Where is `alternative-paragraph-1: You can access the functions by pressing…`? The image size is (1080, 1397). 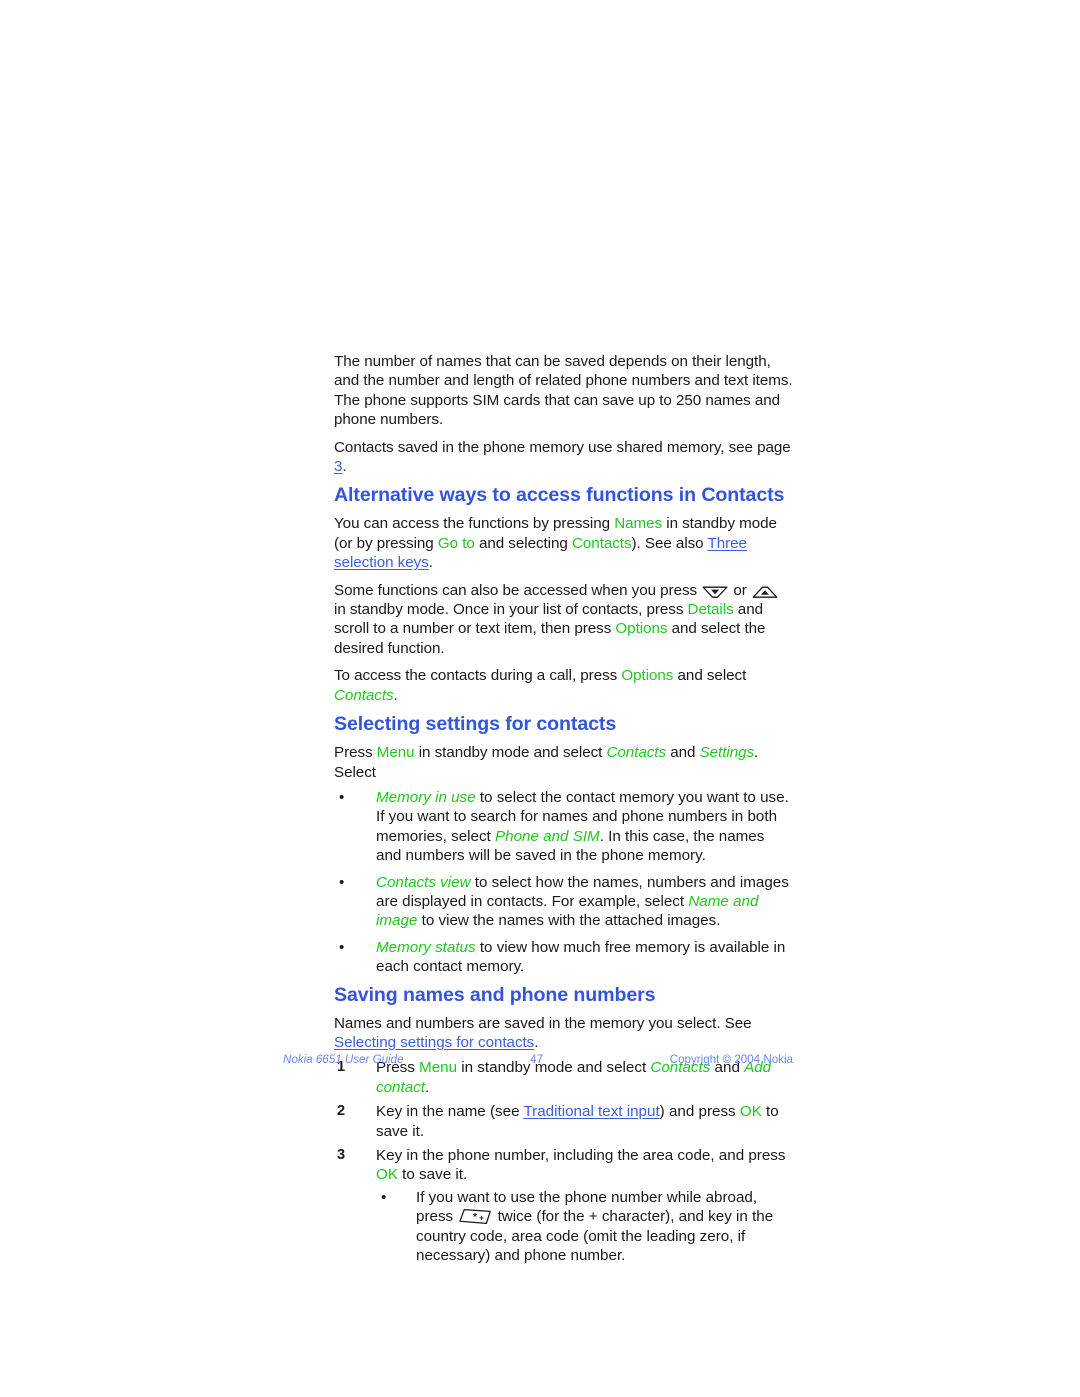 alternative-paragraph-1: You can access the functions by pressing… is located at coordinates (563, 543).